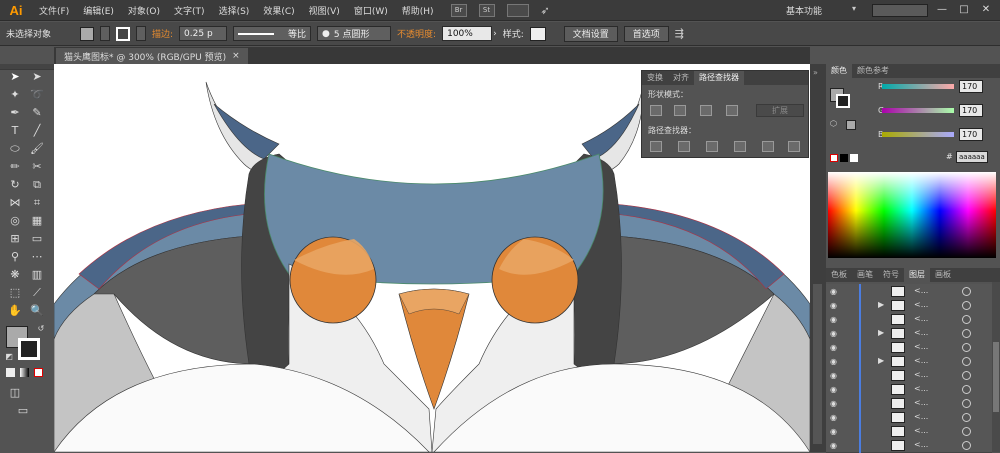 The width and height of the screenshot is (1000, 453). What do you see at coordinates (486, 10) in the screenshot?
I see `stock-icon: St` at bounding box center [486, 10].